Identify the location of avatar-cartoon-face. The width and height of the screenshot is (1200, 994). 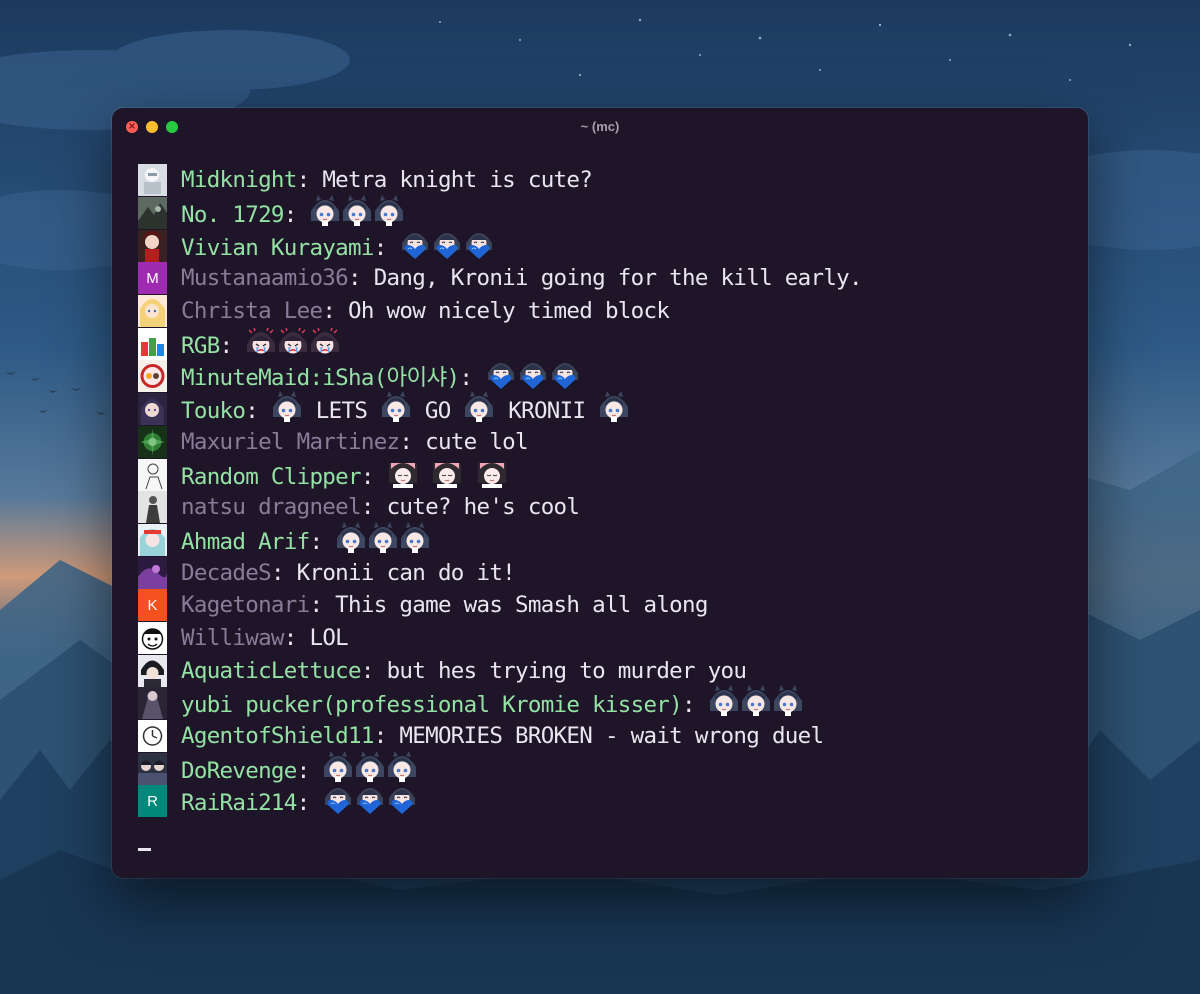
(152, 637).